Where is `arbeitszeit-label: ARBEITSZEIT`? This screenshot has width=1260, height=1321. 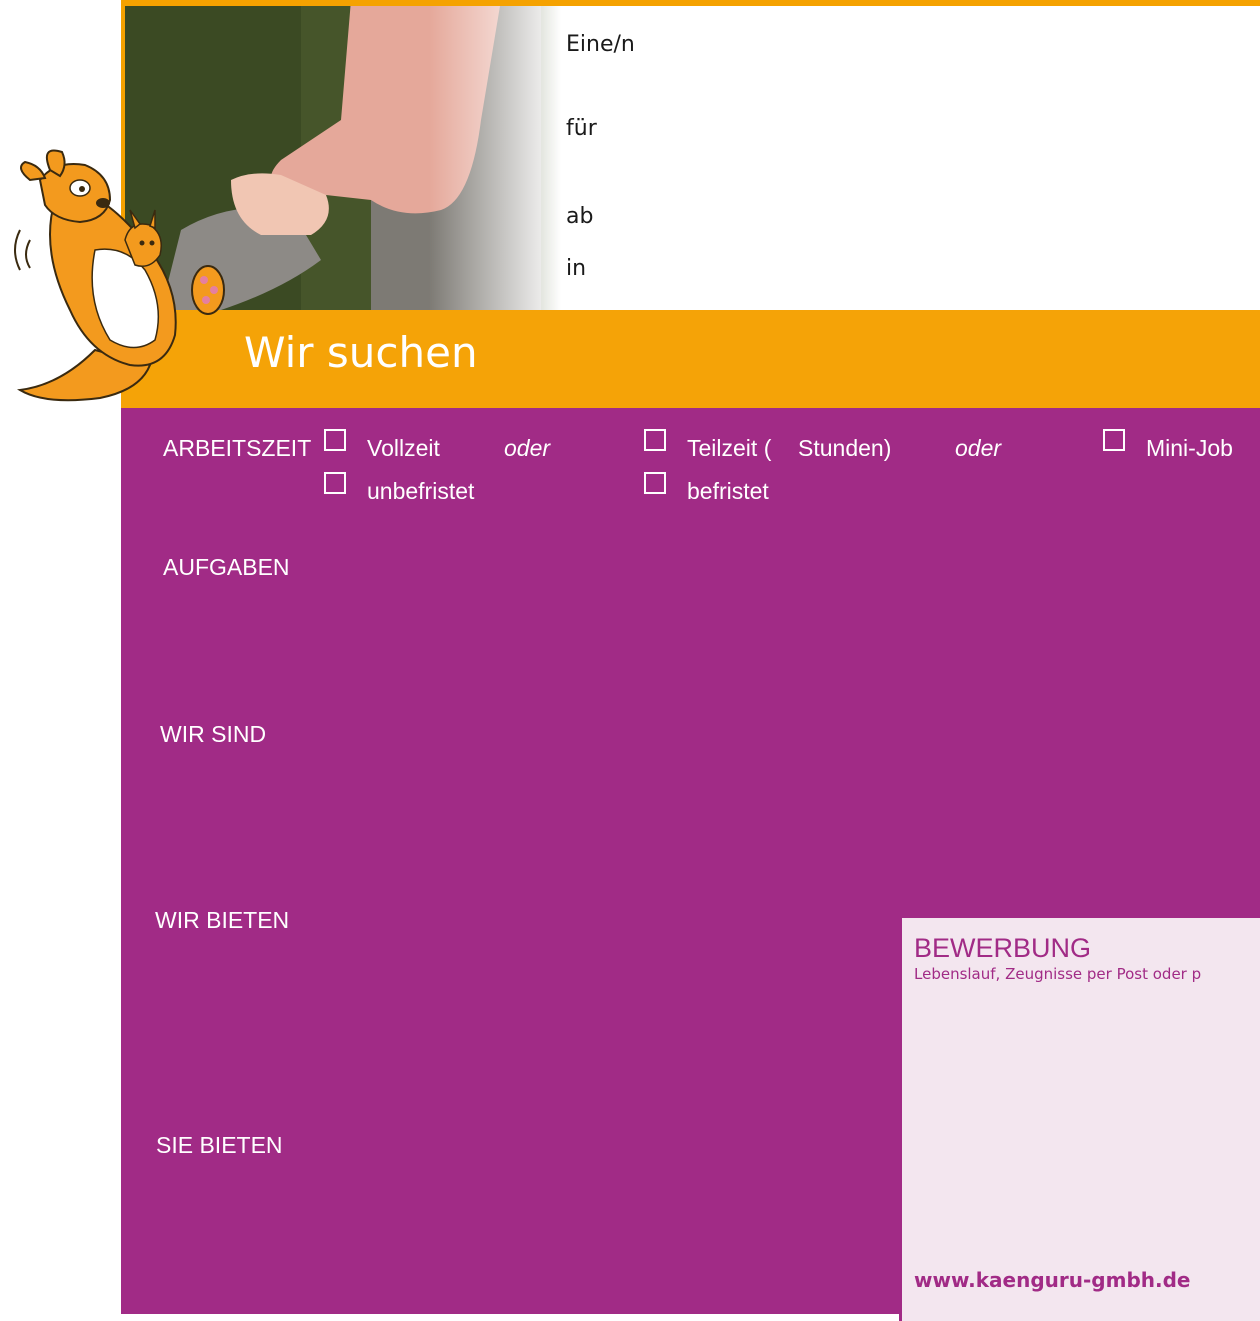
arbeitszeit-label: ARBEITSZEIT is located at coordinates (237, 448).